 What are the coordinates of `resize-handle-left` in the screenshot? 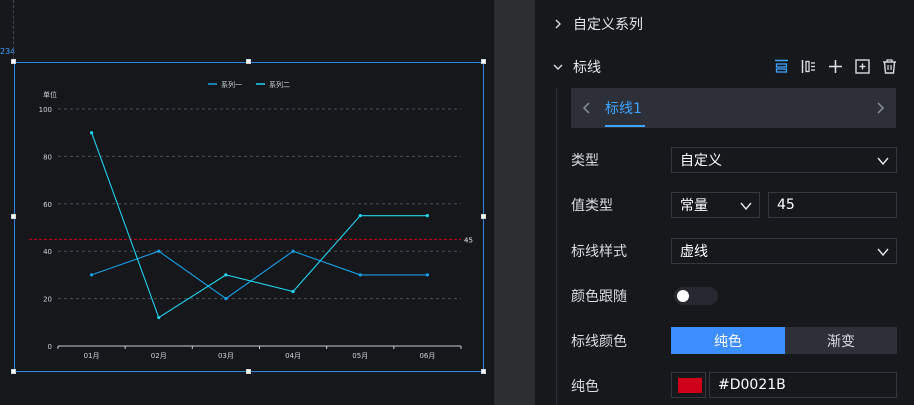 It's located at (13, 216).